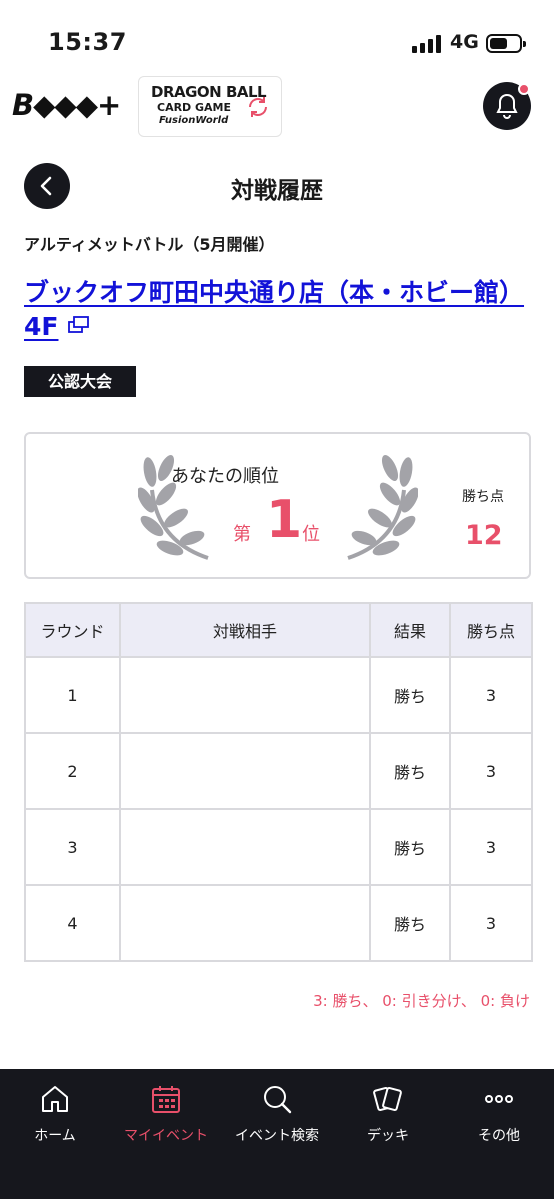  I want to click on search-icon, so click(278, 1100).